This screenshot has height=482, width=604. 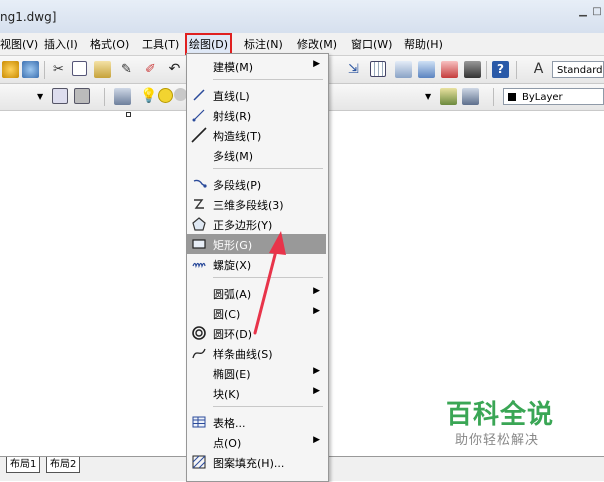 I want to click on menu-dimension: 标注(N), so click(x=263, y=44).